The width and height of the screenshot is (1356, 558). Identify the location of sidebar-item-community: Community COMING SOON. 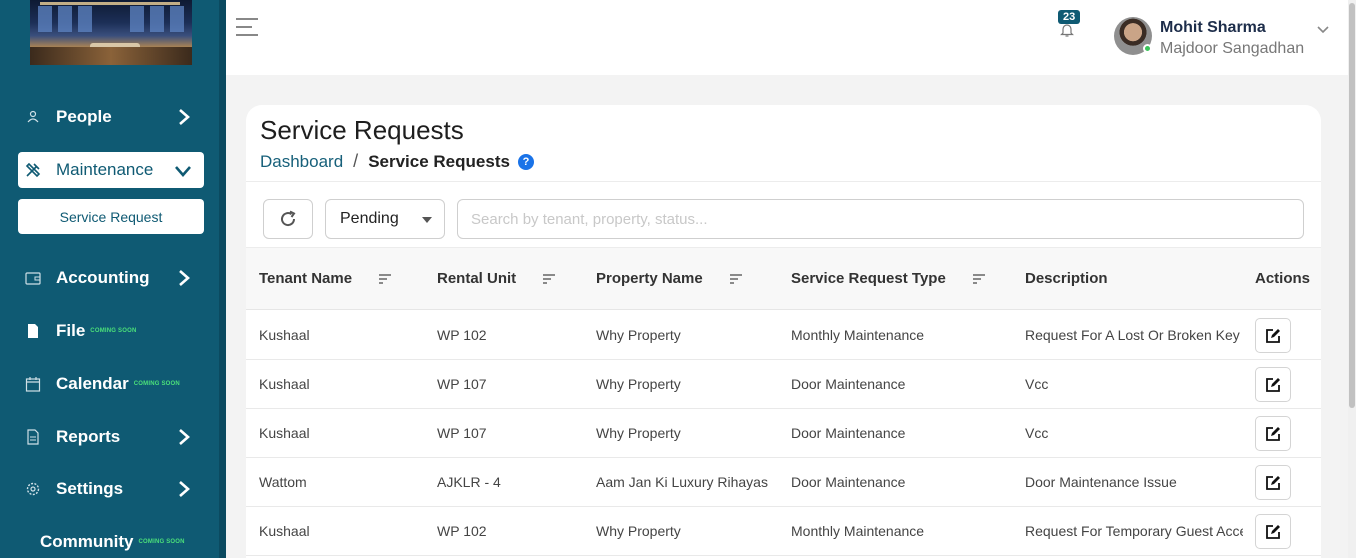
(133, 541).